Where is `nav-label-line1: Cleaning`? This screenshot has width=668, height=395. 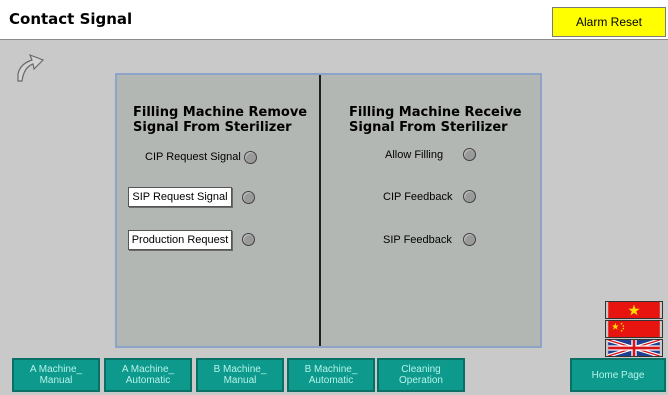 nav-label-line1: Cleaning is located at coordinates (421, 369).